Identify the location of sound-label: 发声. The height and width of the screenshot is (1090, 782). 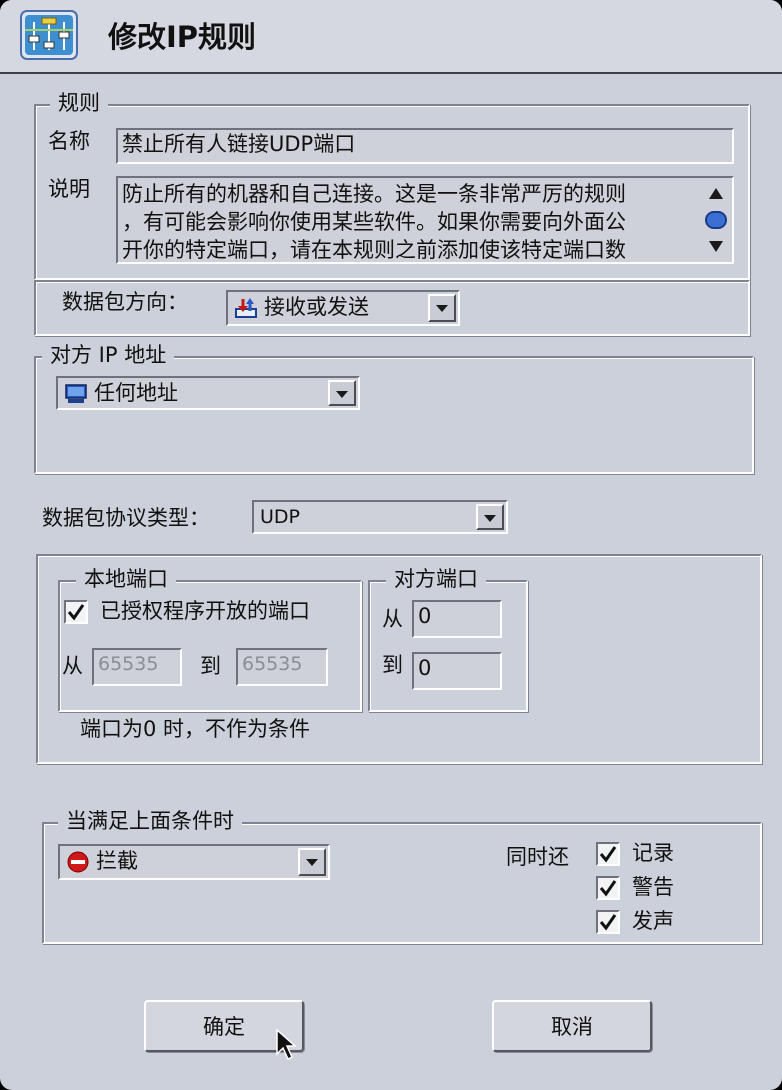
(653, 921).